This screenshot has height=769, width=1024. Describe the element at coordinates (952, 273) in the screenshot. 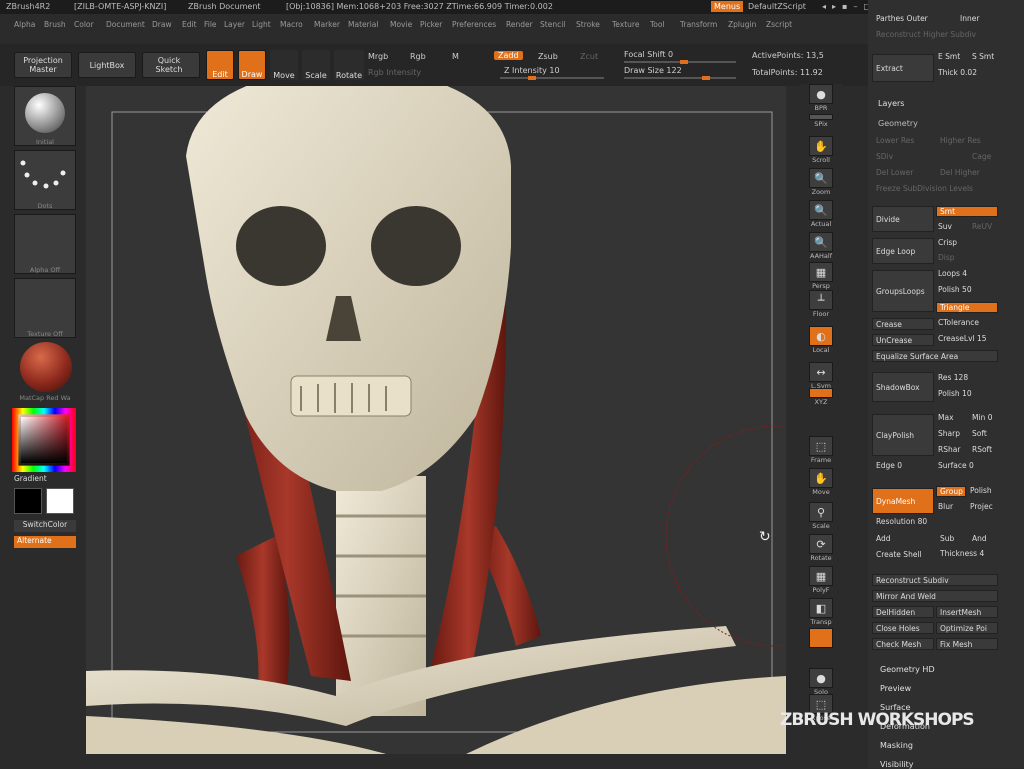

I see `loops-slider: Loops 4` at that location.